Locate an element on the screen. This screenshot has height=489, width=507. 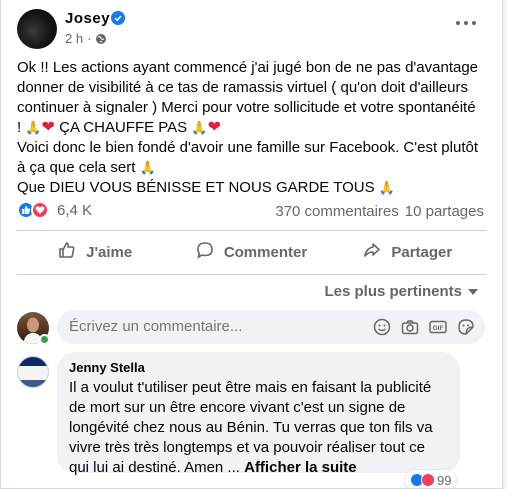
like-button: J'aime is located at coordinates (95, 252).